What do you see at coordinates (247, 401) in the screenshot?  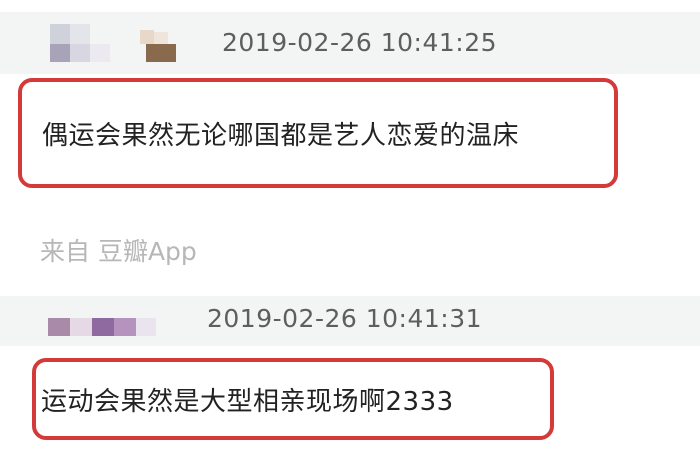 I see `comment-2-text: 运动会果然是大型相亲现场啊2333` at bounding box center [247, 401].